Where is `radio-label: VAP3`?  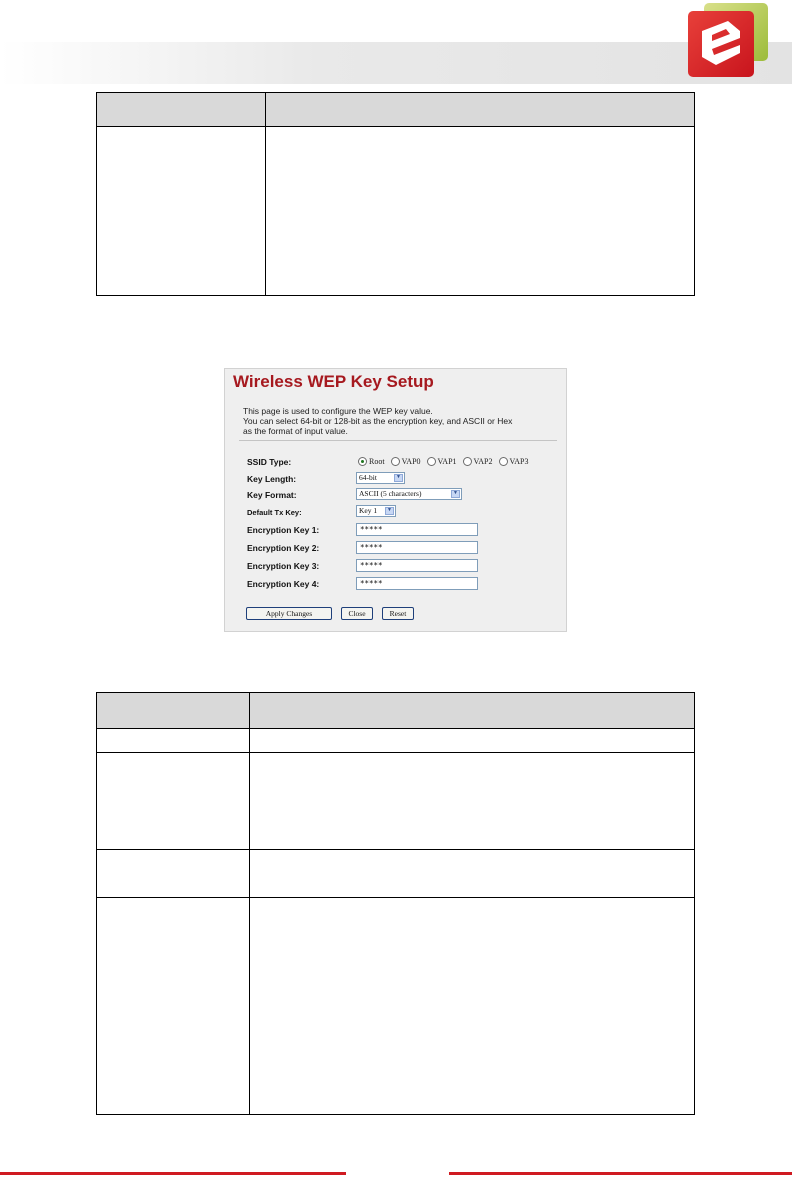
radio-label: VAP3 is located at coordinates (519, 461).